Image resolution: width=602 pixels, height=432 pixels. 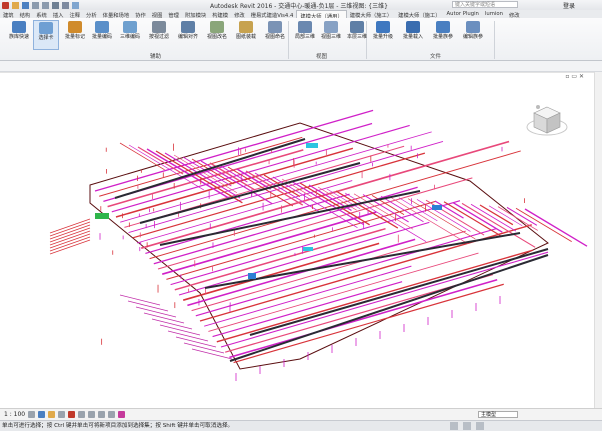 I want to click on ribbon-button: 视图三维, so click(x=331, y=35).